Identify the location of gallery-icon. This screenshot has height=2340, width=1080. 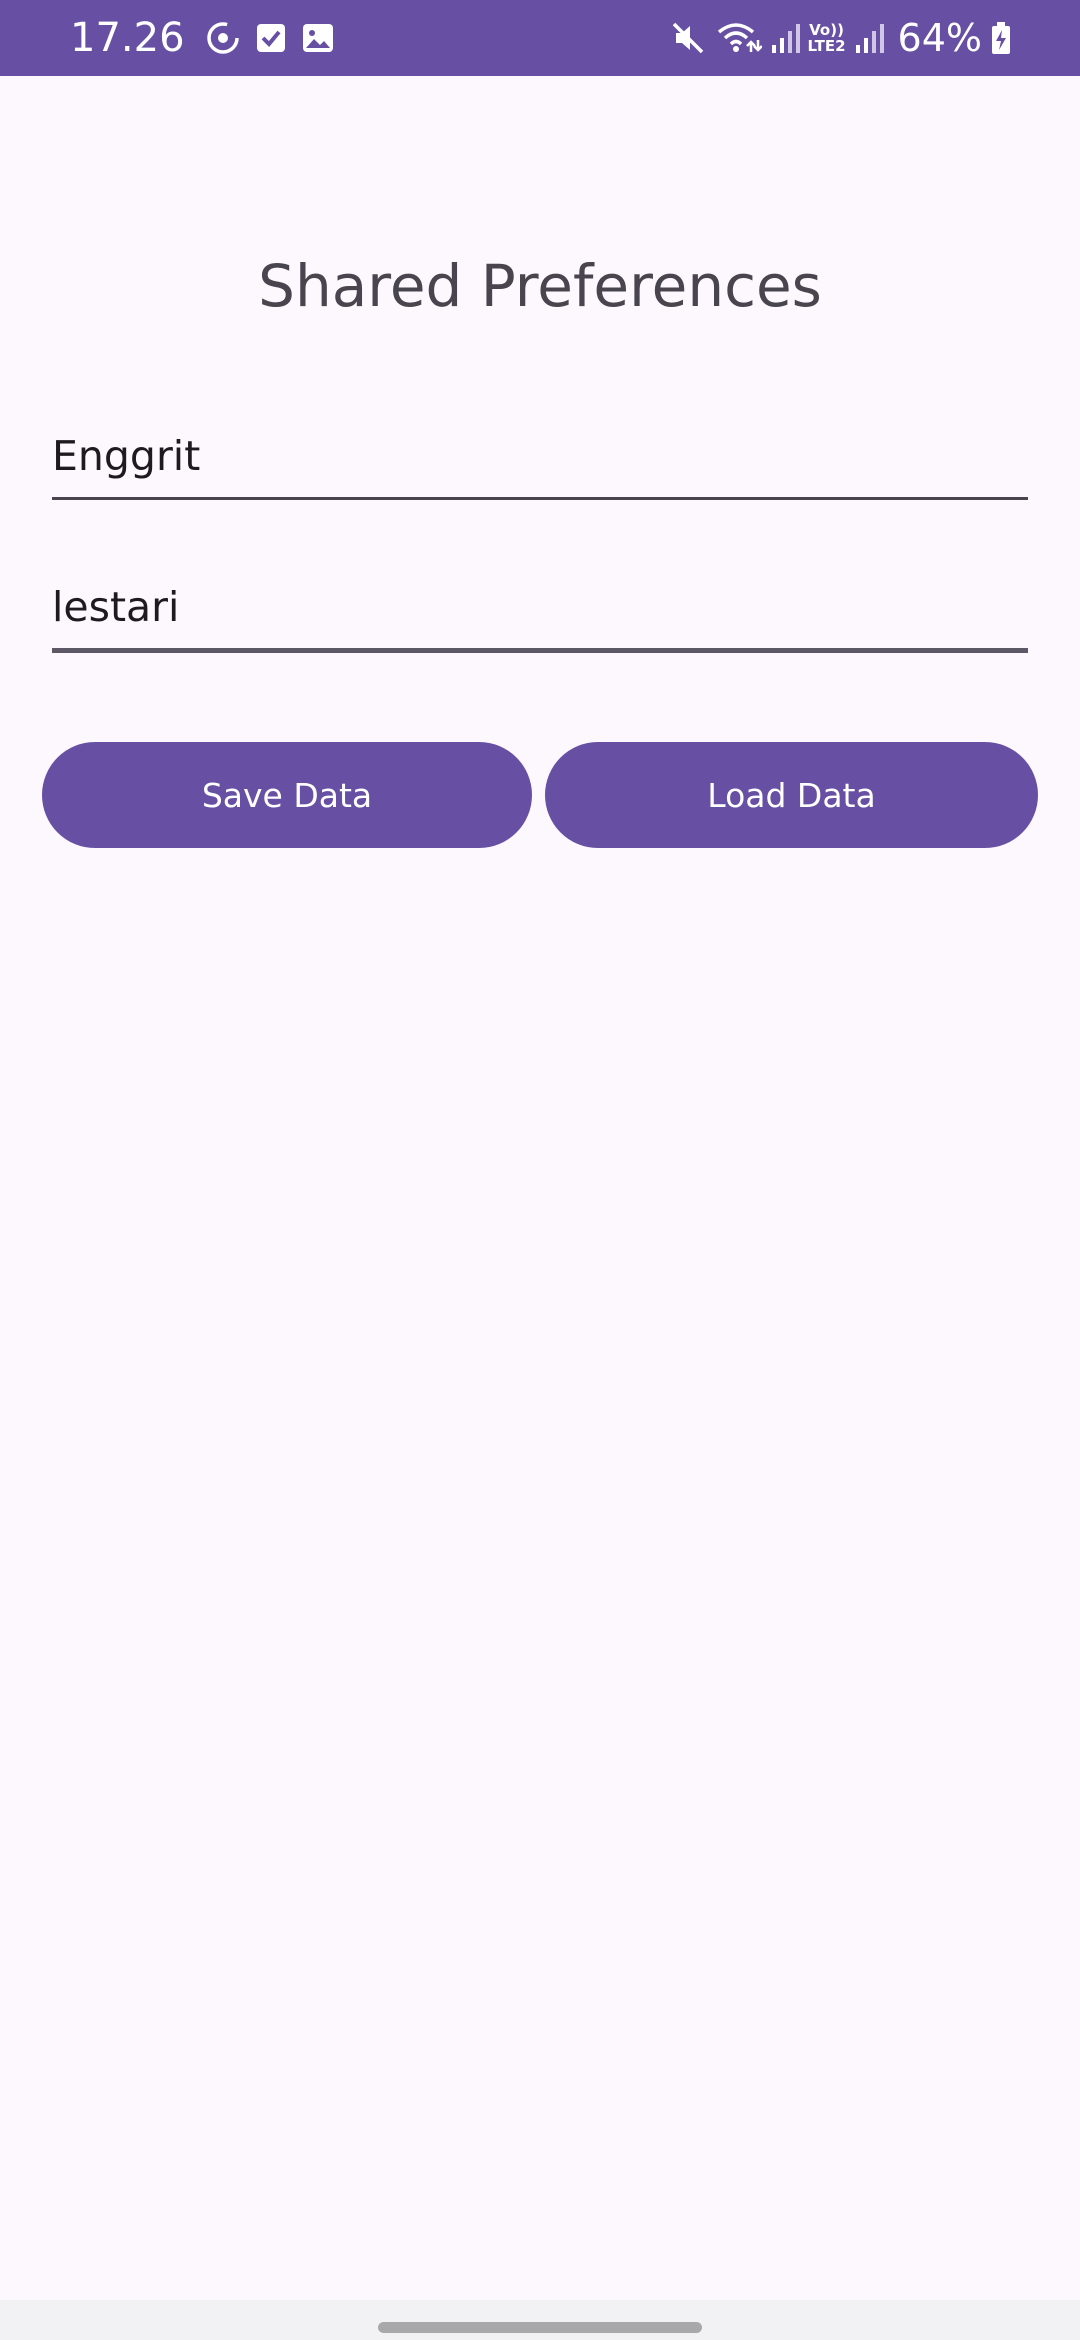
(318, 38).